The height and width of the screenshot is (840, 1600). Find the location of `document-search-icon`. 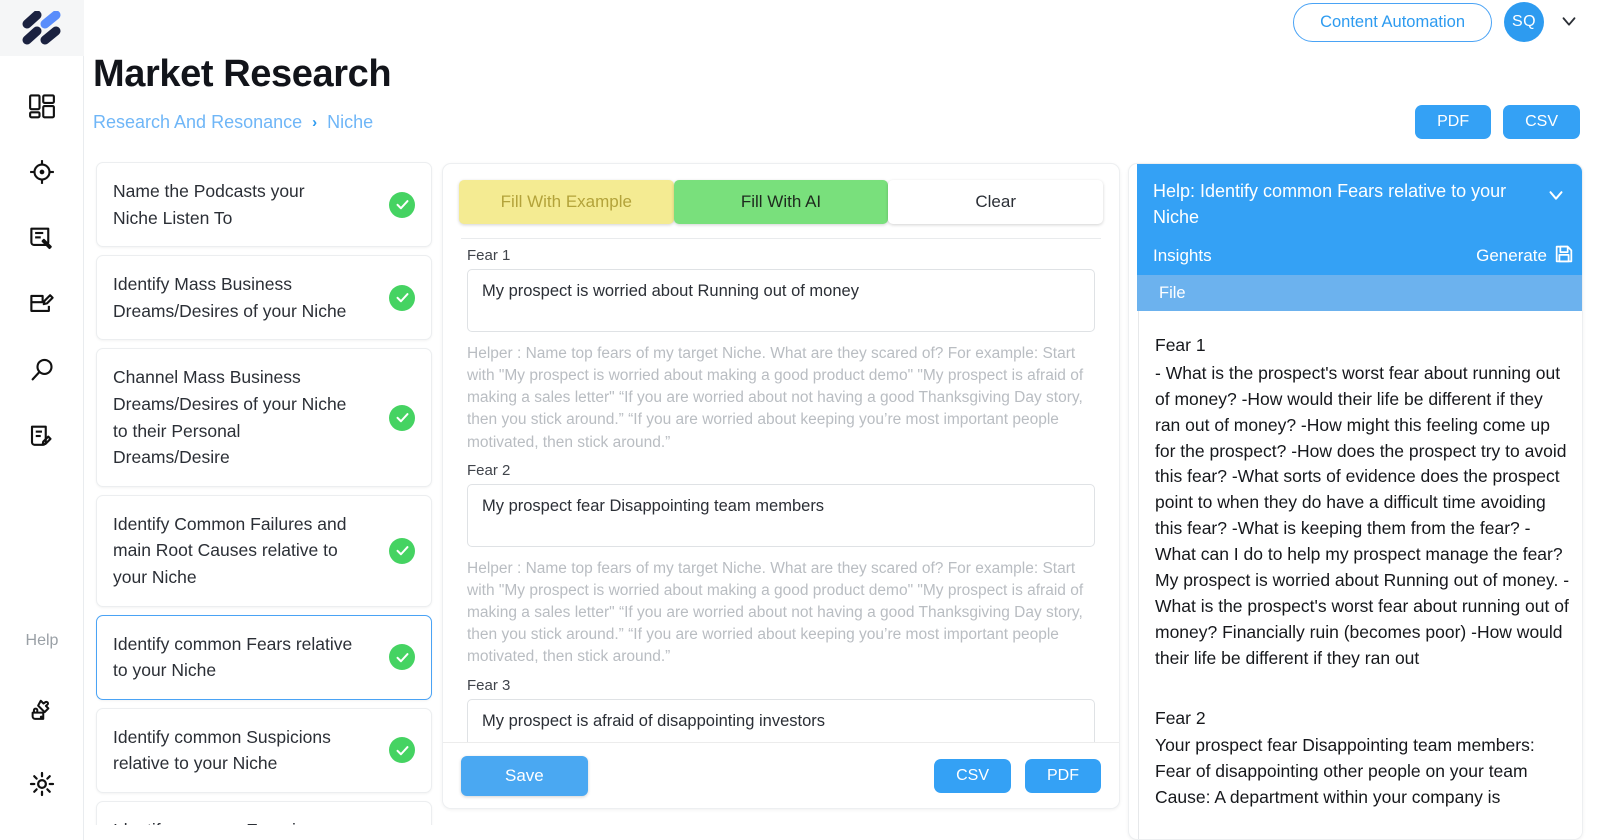

document-search-icon is located at coordinates (42, 238).